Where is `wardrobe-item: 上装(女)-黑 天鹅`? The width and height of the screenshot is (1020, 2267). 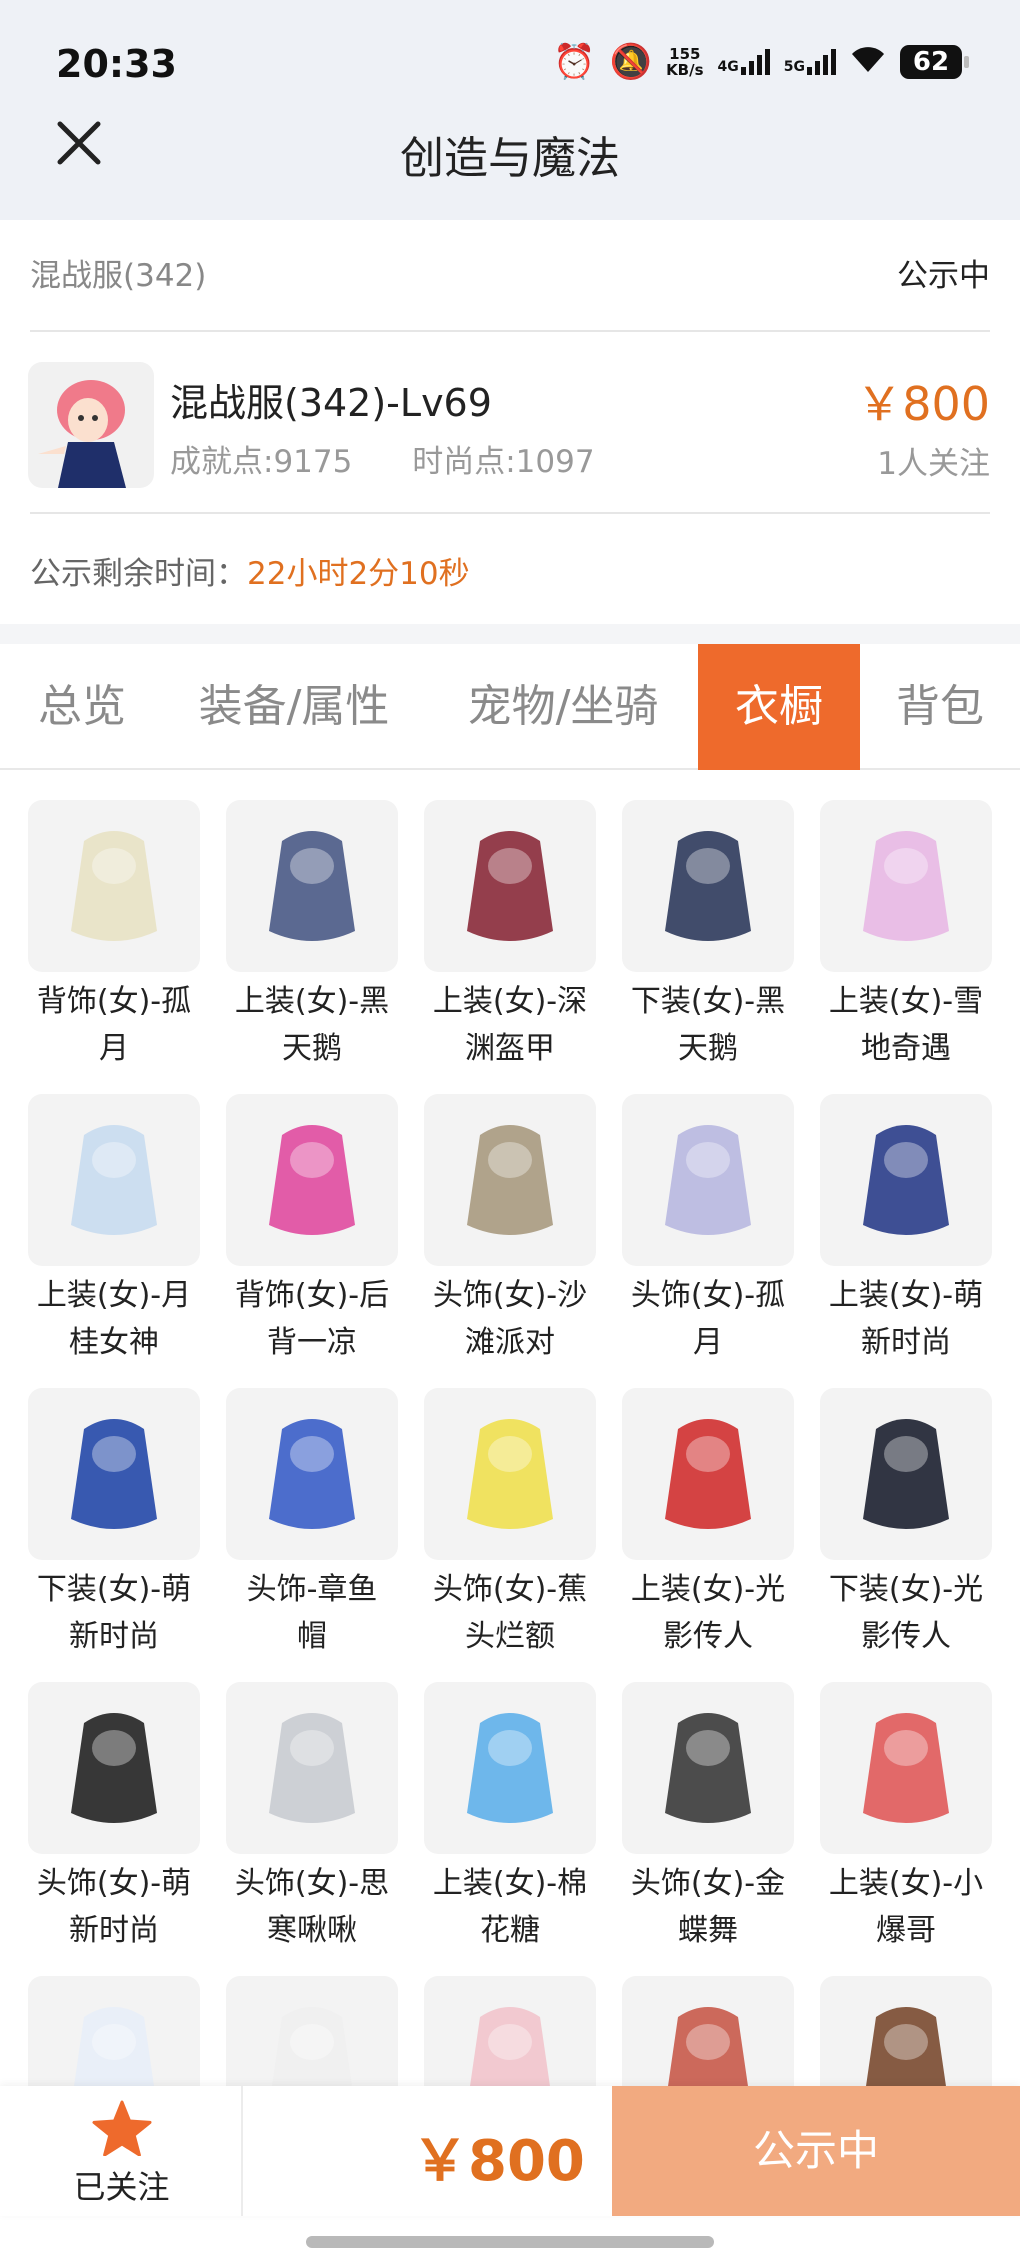 wardrobe-item: 上装(女)-黑 天鹅 is located at coordinates (312, 945).